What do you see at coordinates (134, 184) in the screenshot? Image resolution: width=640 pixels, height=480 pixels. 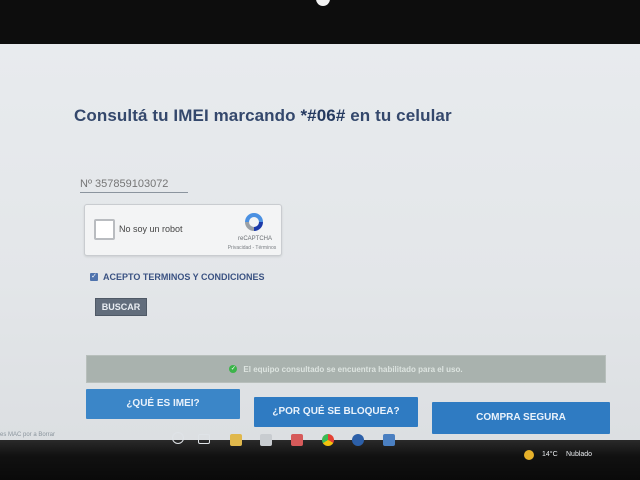 I see `imei-input` at bounding box center [134, 184].